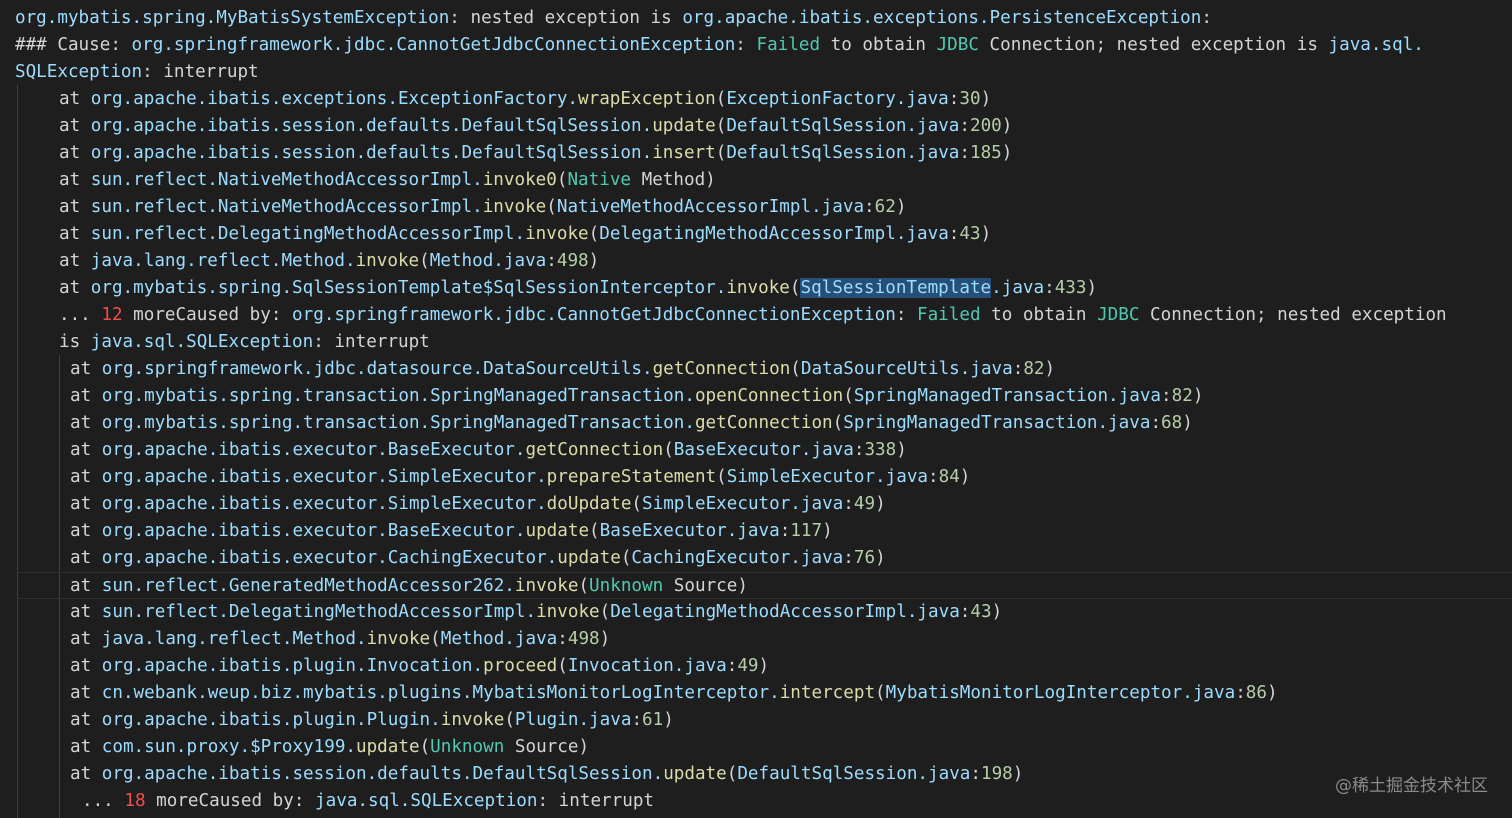 This screenshot has height=818, width=1512. What do you see at coordinates (129, 72) in the screenshot?
I see `code-line: SQLException: interrupt` at bounding box center [129, 72].